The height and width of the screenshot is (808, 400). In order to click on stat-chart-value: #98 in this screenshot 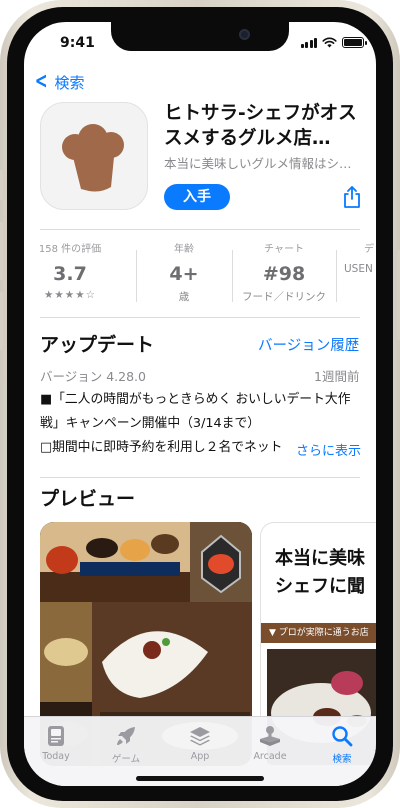, I will do `click(284, 274)`.